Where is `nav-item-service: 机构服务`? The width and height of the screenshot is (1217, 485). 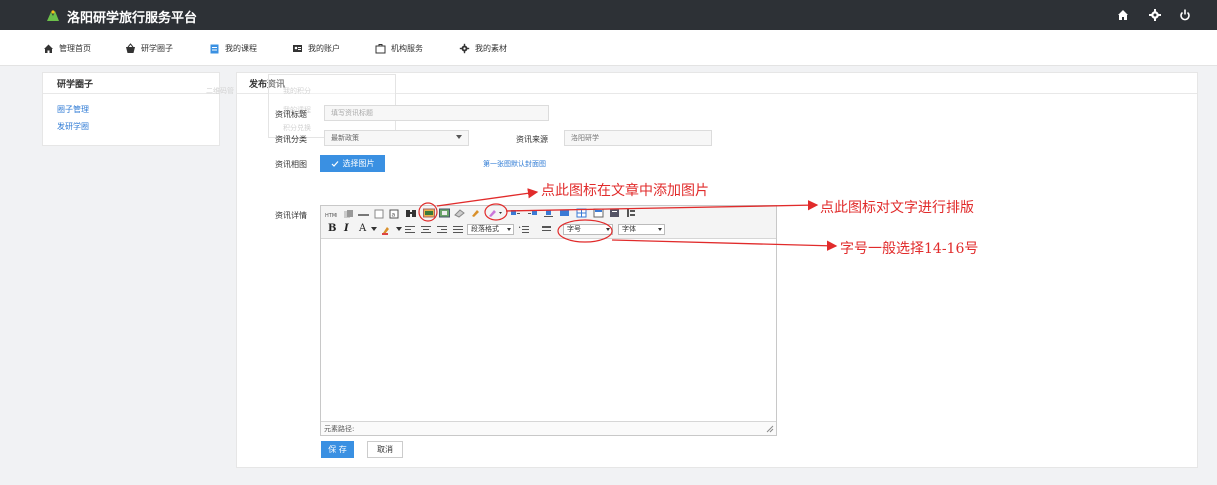 nav-item-service: 机构服务 is located at coordinates (399, 48).